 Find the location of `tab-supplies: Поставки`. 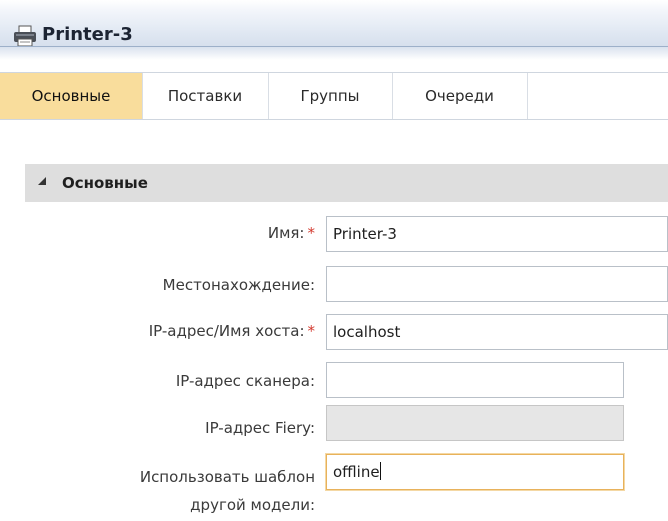

tab-supplies: Поставки is located at coordinates (205, 96).